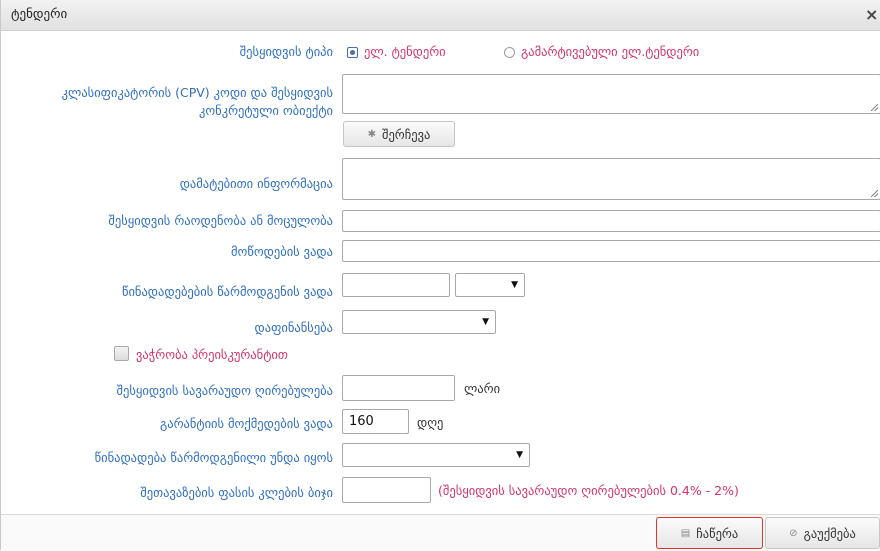 This screenshot has height=551, width=880. What do you see at coordinates (39, 14) in the screenshot?
I see `dialog-title: ტენდერი` at bounding box center [39, 14].